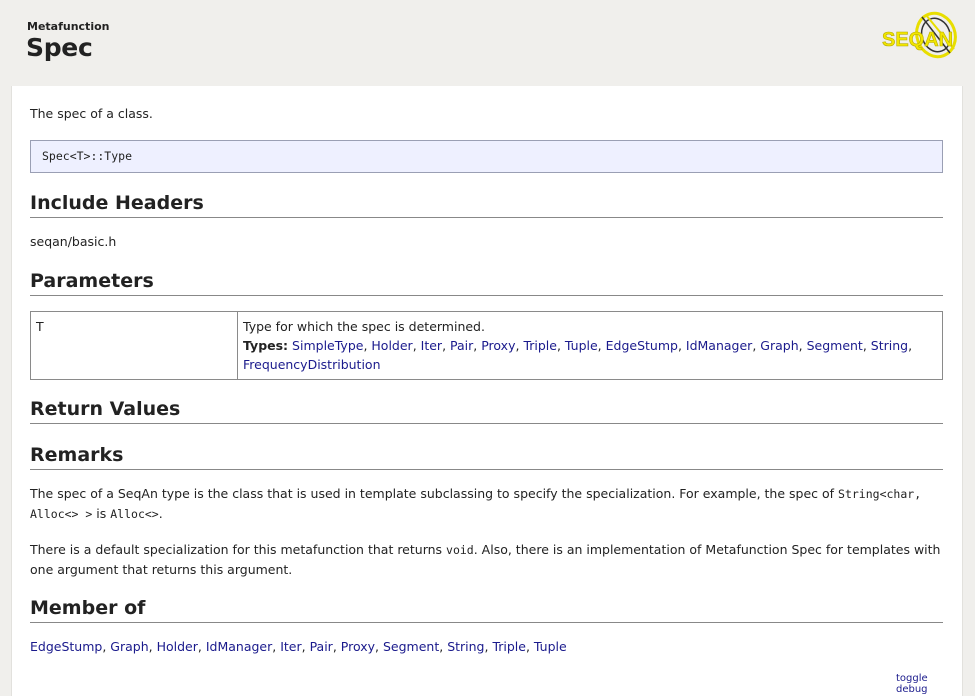 This screenshot has height=696, width=975. Describe the element at coordinates (486, 410) in the screenshot. I see `return-values-heading: Return Values` at that location.